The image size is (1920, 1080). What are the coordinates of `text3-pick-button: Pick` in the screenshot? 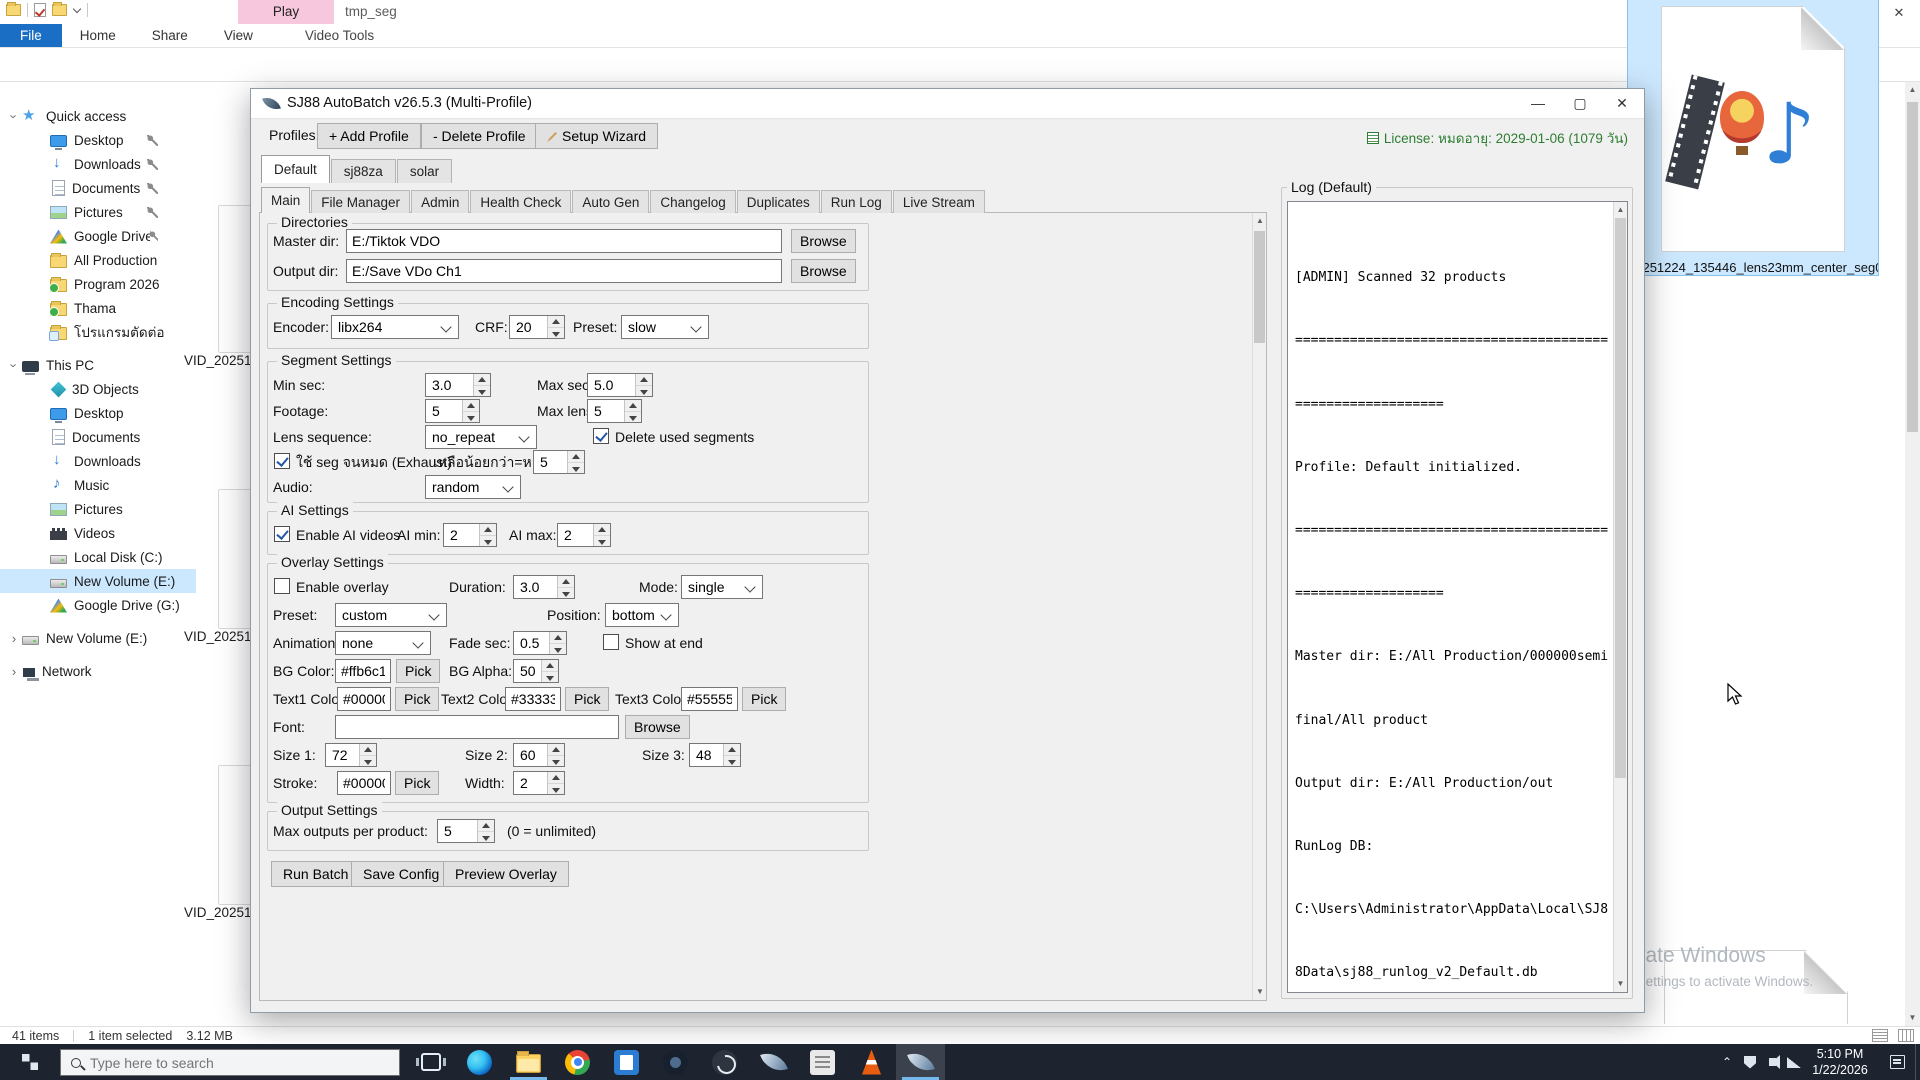 It's located at (764, 699).